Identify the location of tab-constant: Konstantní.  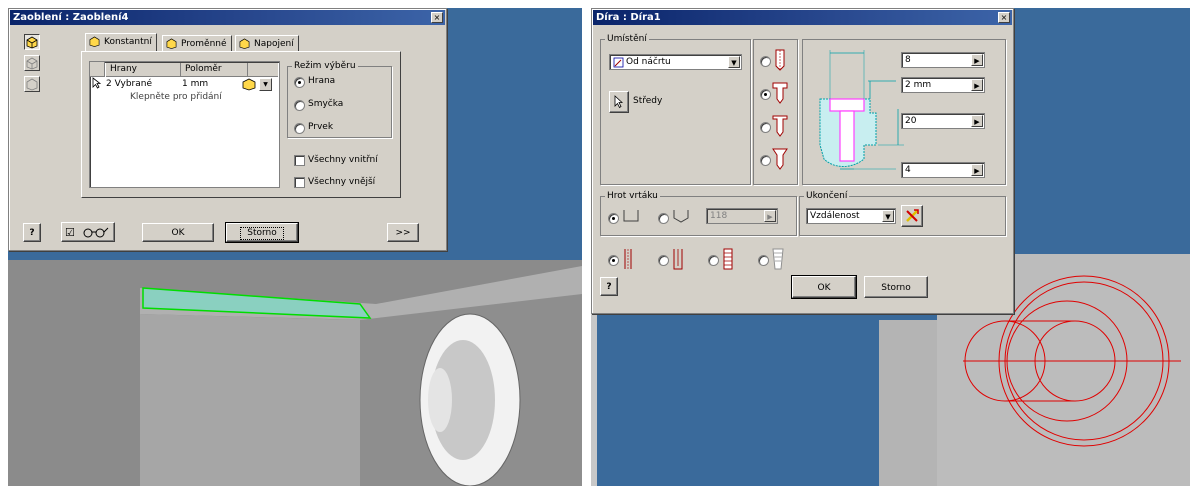
(121, 42).